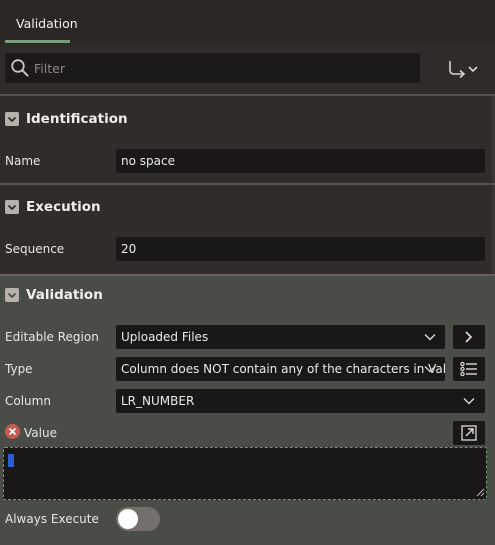  I want to click on editable-region-select: Uploaded Files, so click(280, 337).